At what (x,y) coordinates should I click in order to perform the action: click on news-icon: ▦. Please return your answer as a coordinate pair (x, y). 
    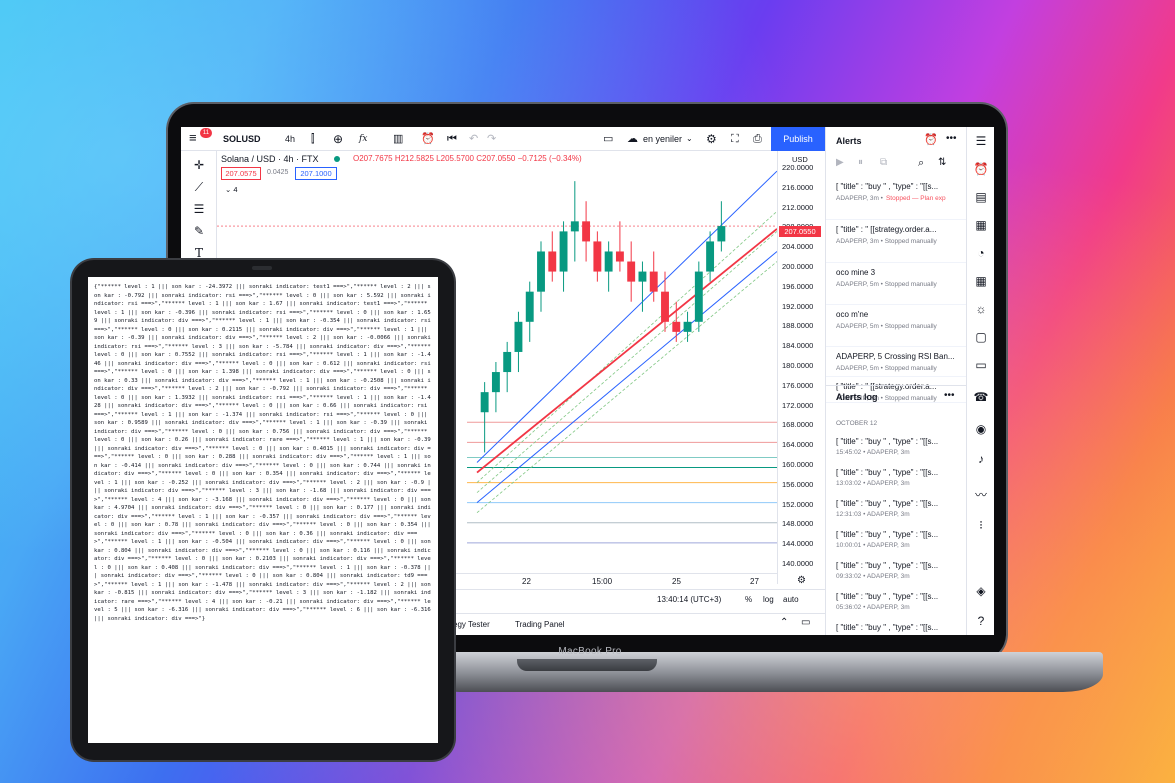
    Looking at the image, I should click on (981, 225).